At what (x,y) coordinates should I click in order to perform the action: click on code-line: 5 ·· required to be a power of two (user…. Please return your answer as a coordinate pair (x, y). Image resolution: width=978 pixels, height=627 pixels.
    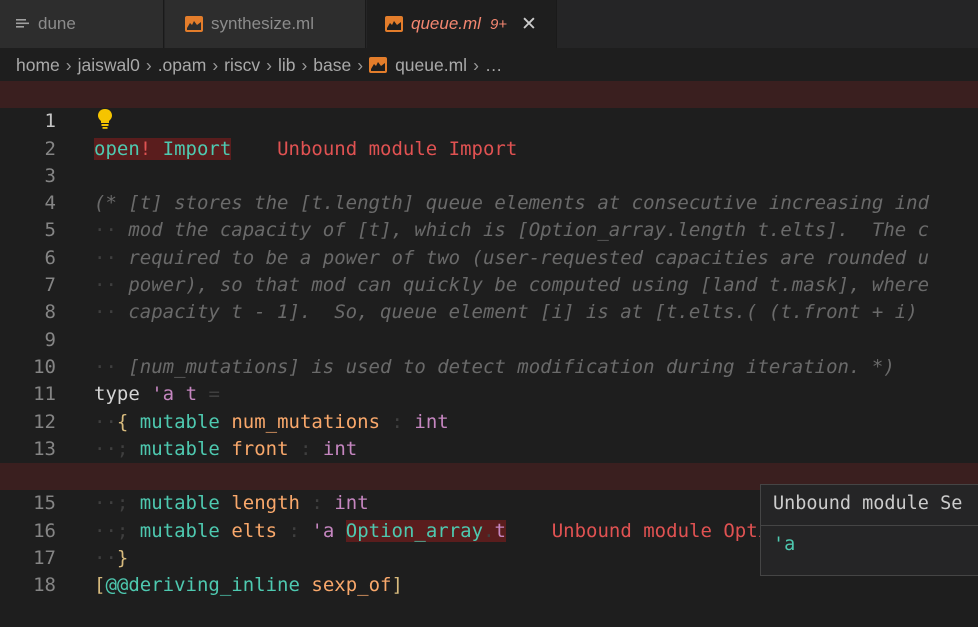
    Looking at the image, I should click on (489, 229).